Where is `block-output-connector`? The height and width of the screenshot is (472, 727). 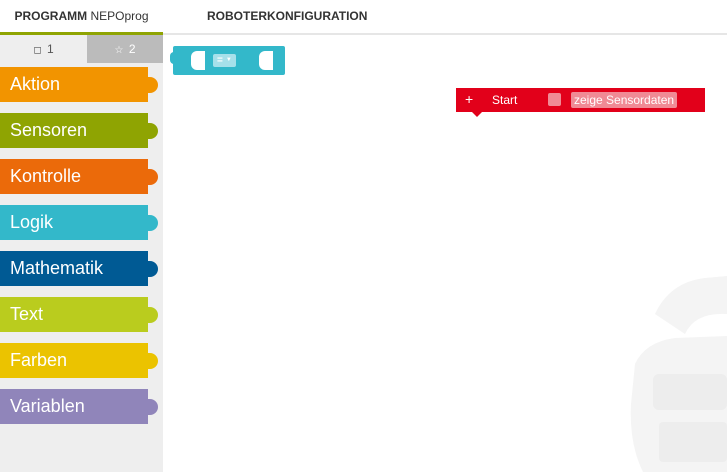
block-output-connector is located at coordinates (173, 58).